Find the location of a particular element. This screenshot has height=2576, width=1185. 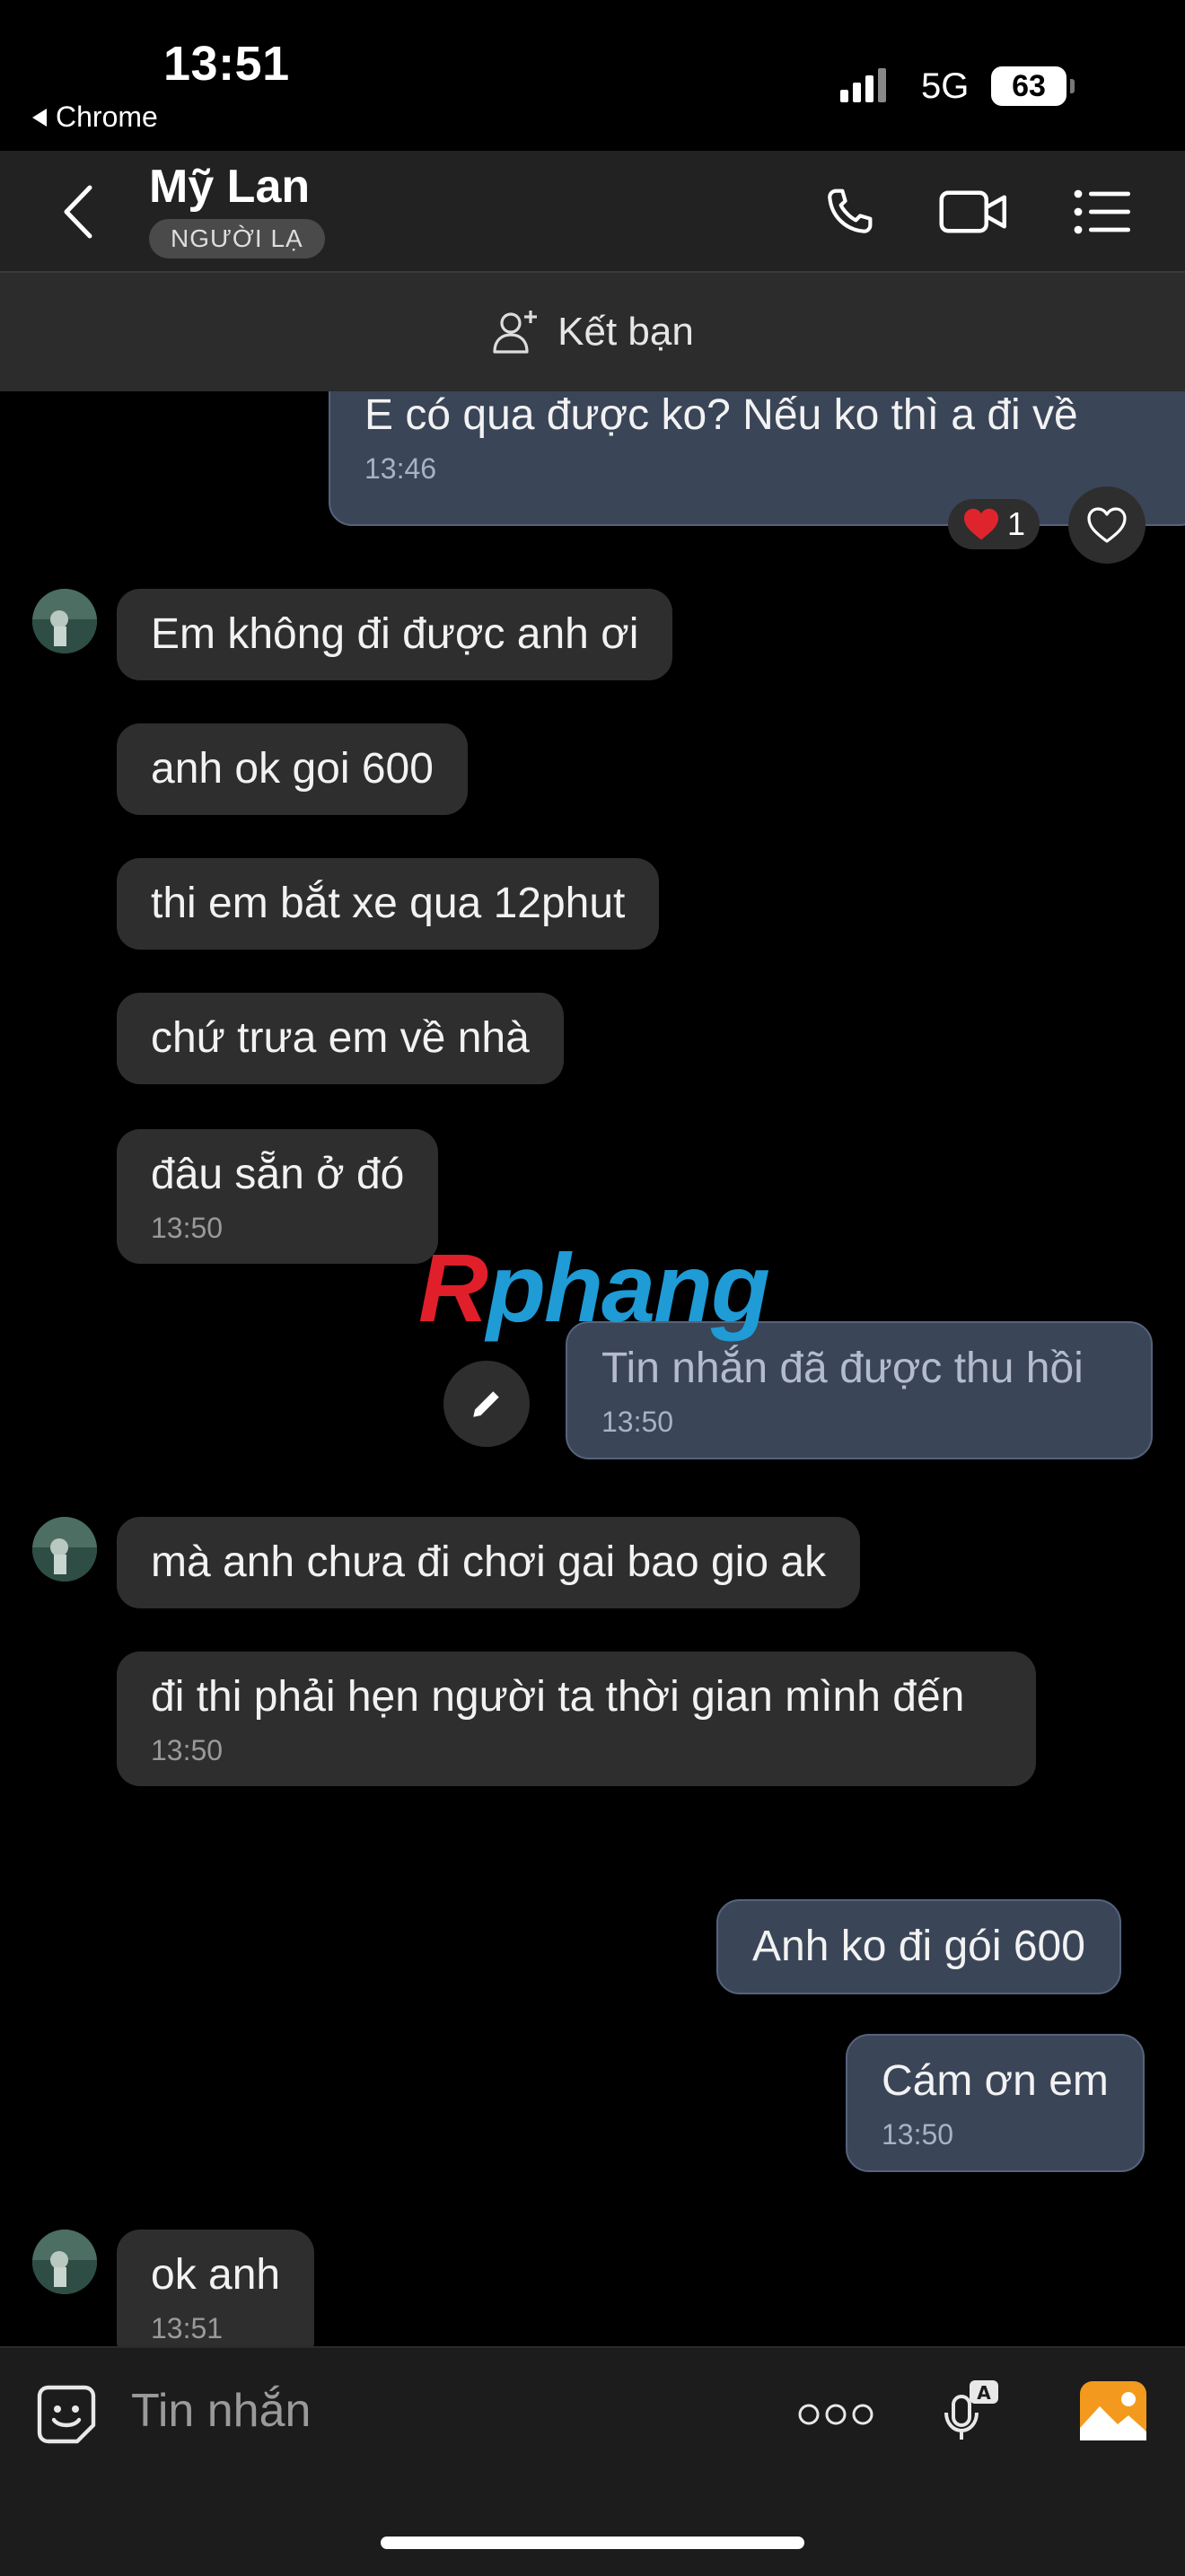

message-input: Tin nhắn is located at coordinates (221, 2411).